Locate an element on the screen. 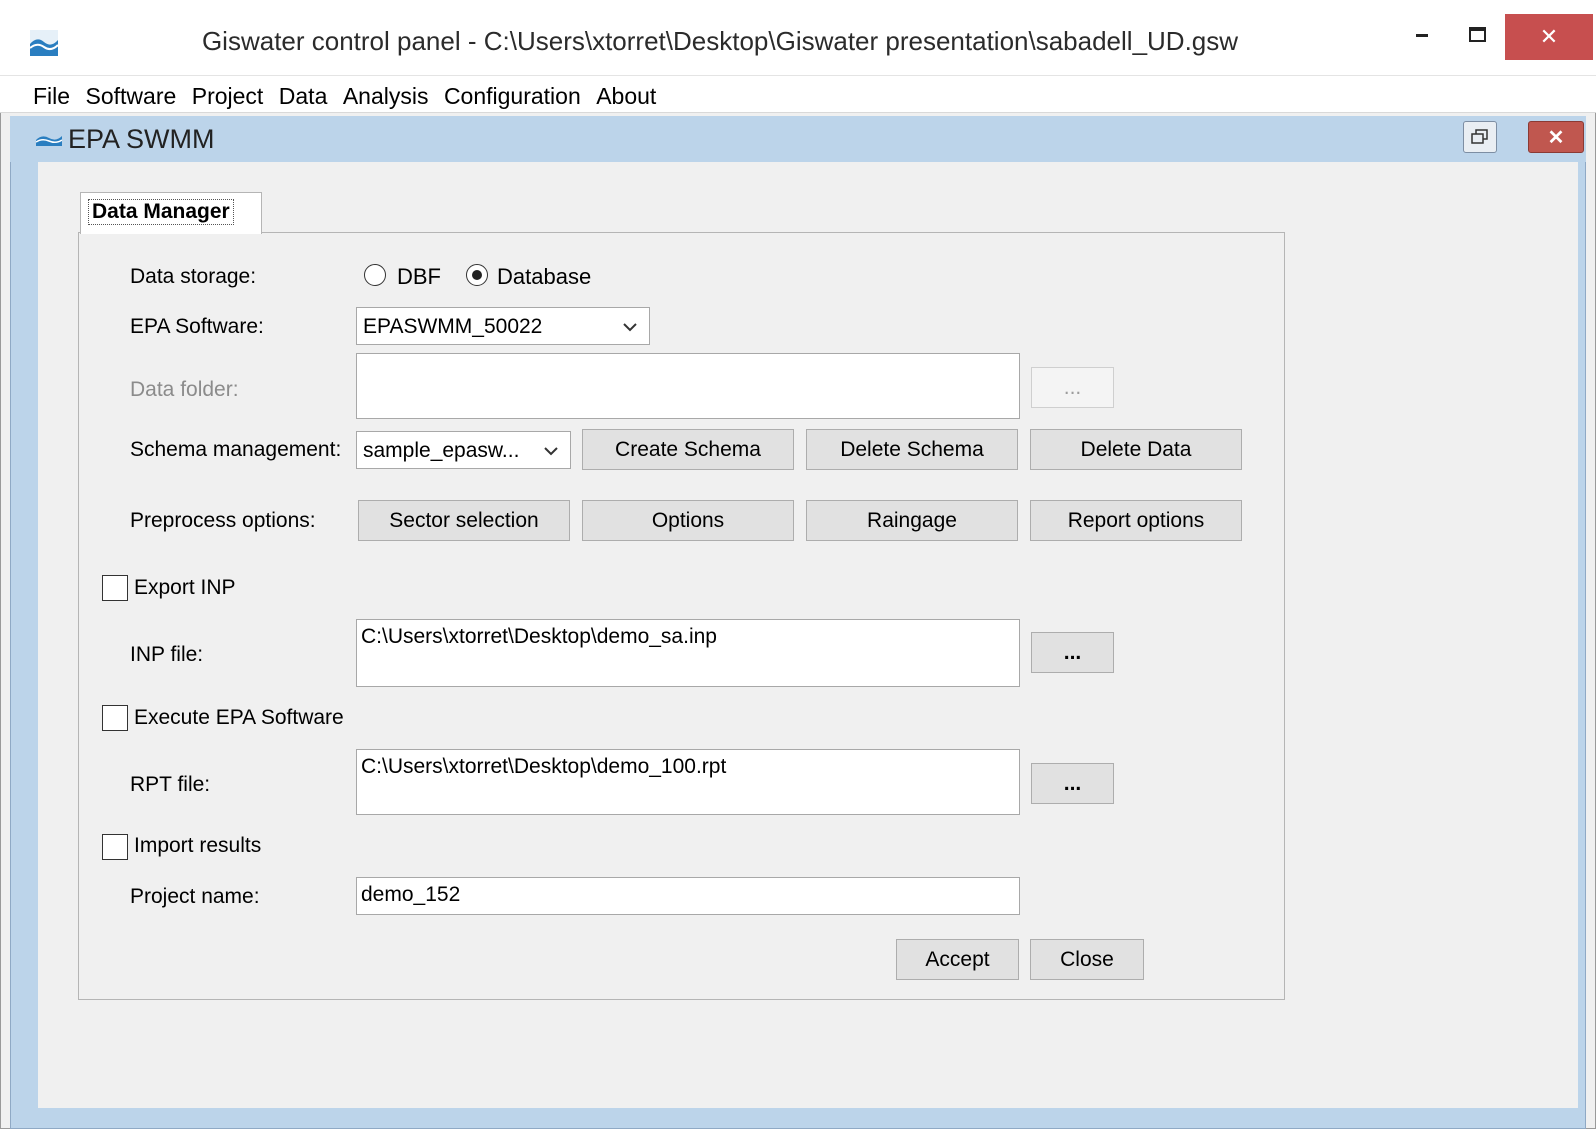 This screenshot has width=1596, height=1129. export-inp-label: Export INP is located at coordinates (185, 588).